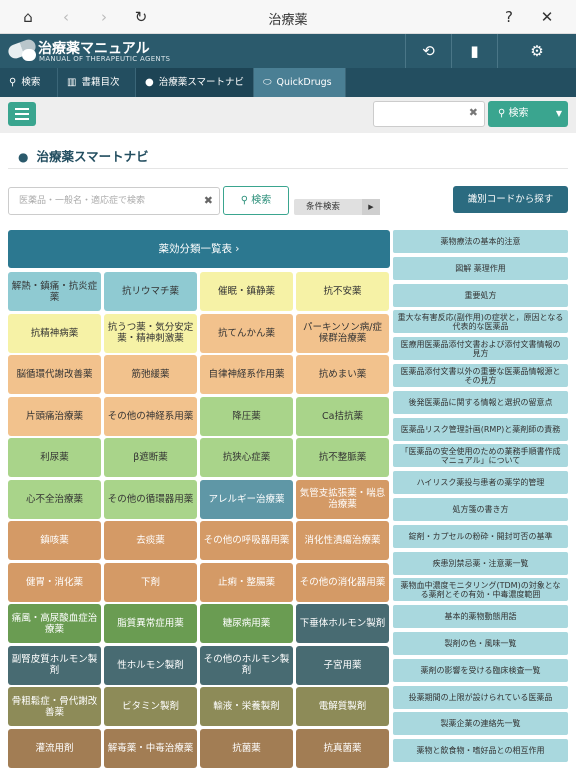 This screenshot has height=768, width=576. Describe the element at coordinates (261, 200) in the screenshot. I see `search-button-label: 検索` at that location.